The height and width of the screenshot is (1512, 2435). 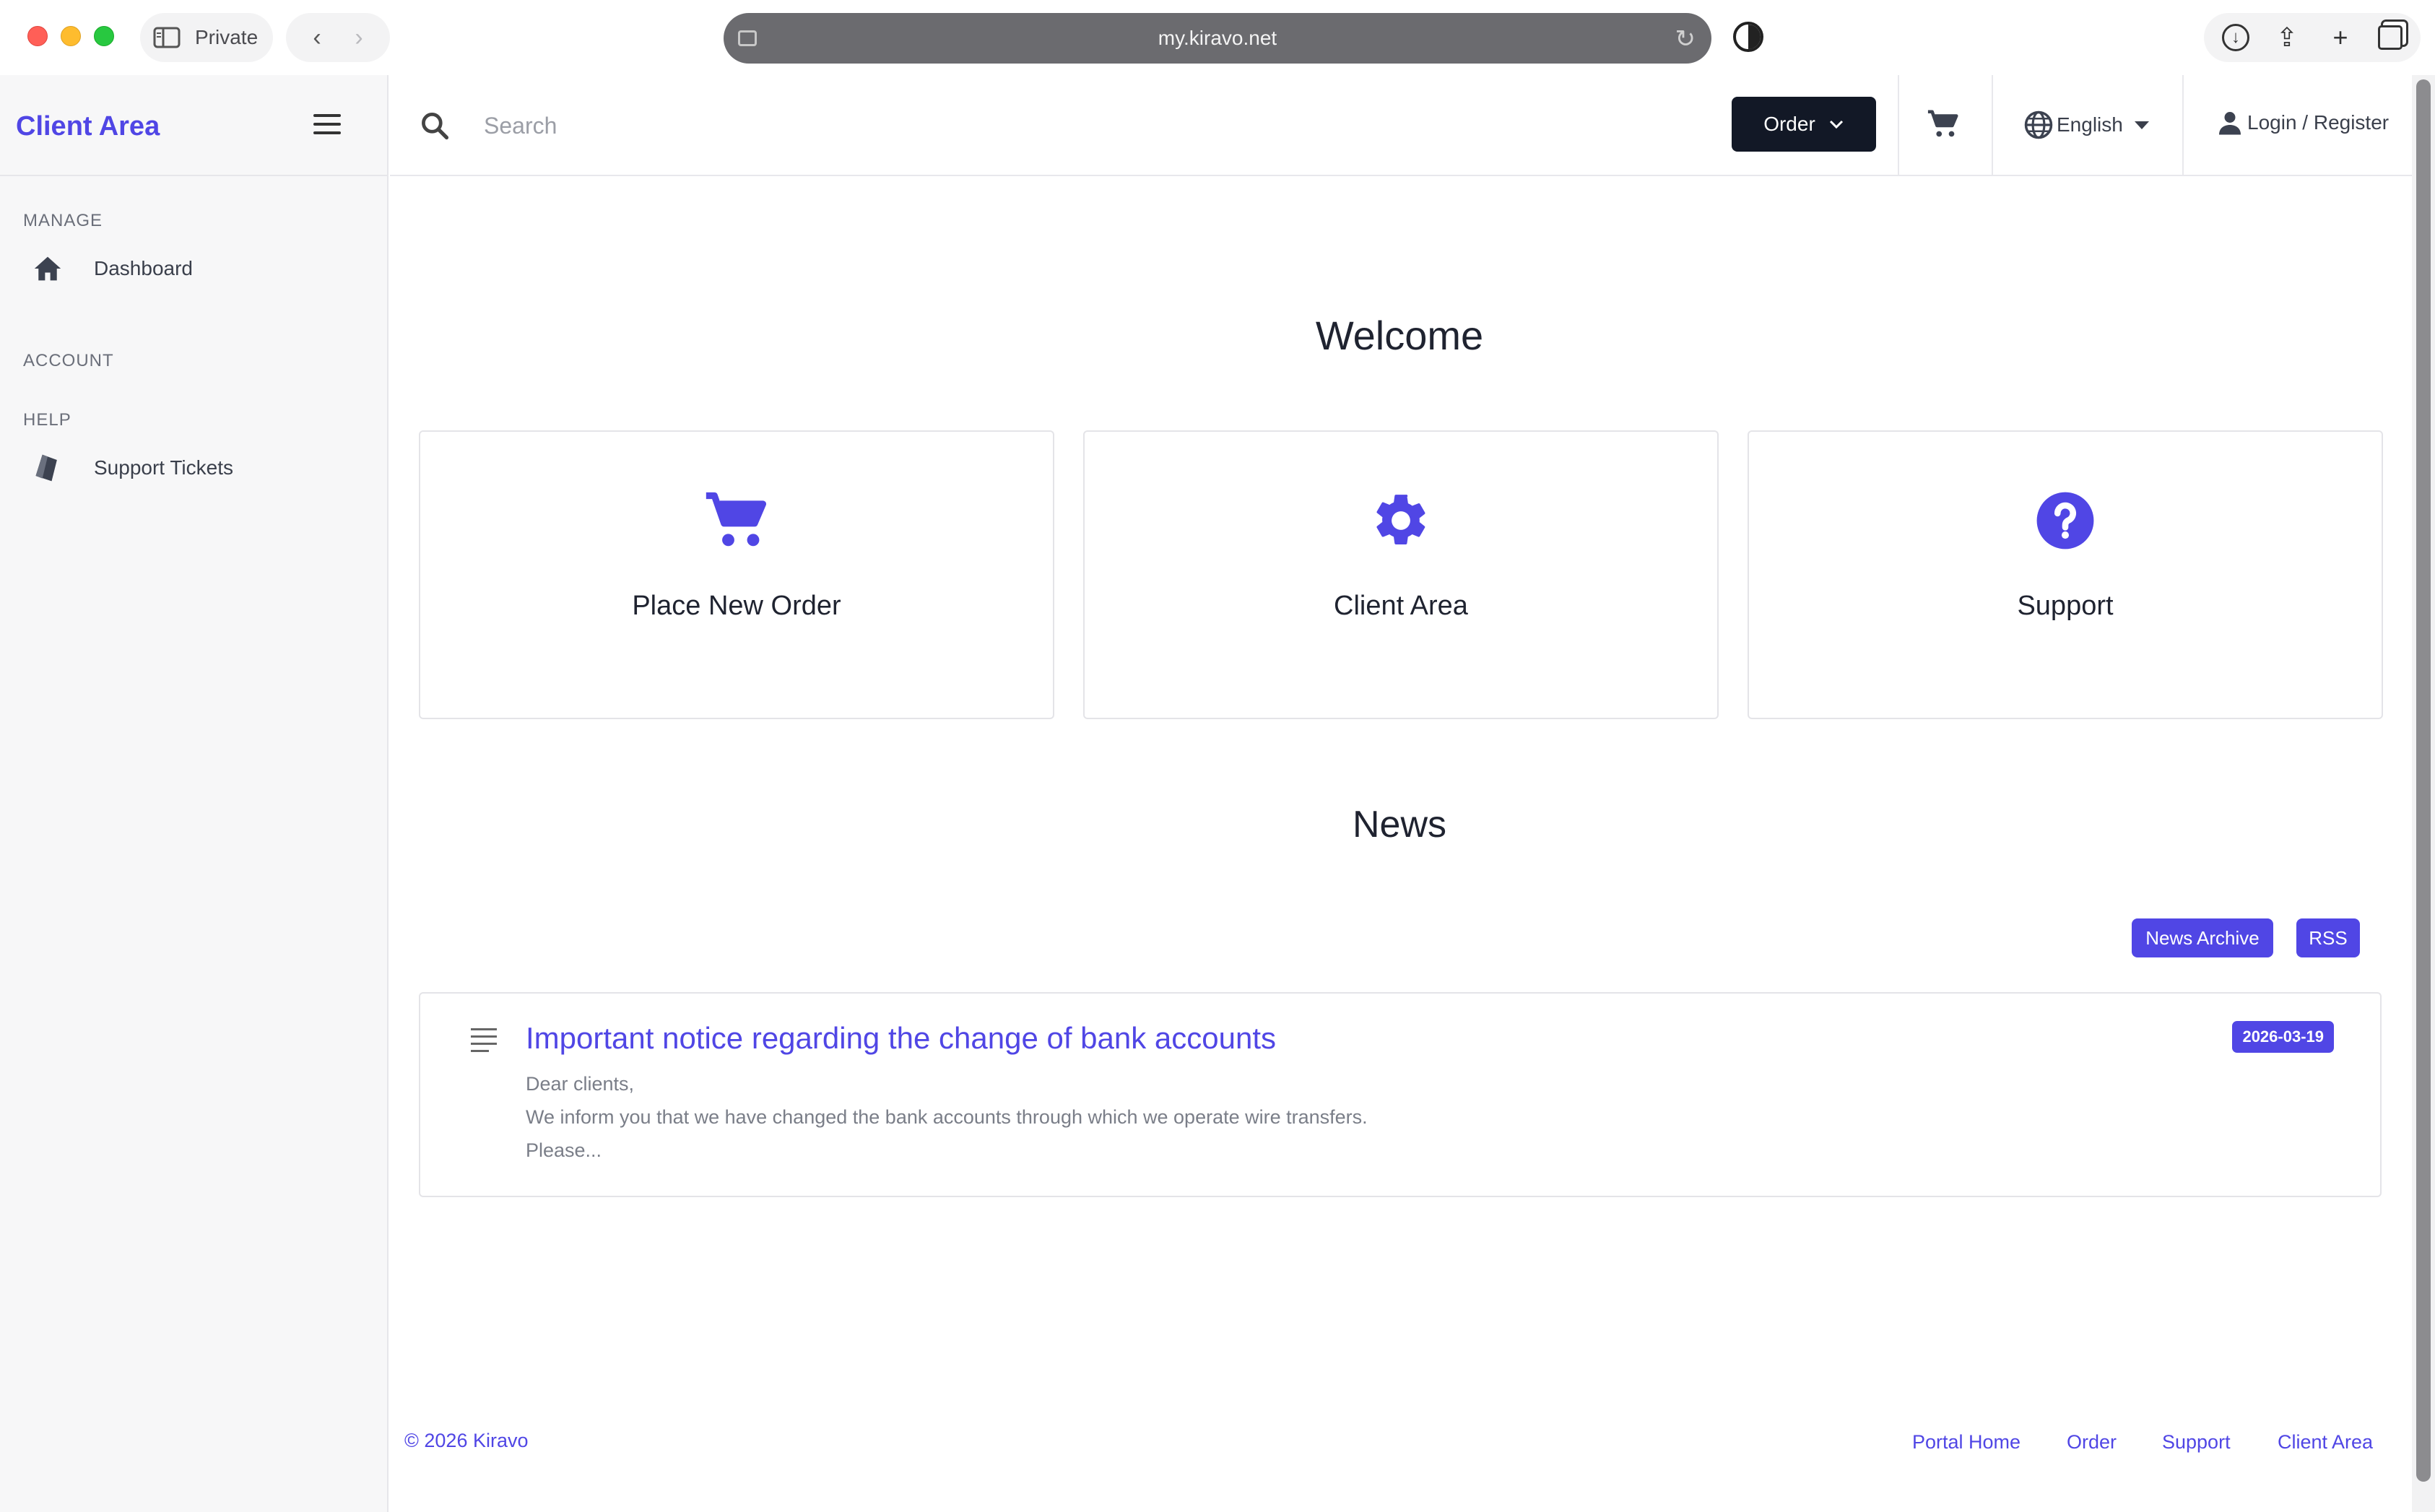 I want to click on url-text: my.kiravo.net, so click(x=1217, y=38).